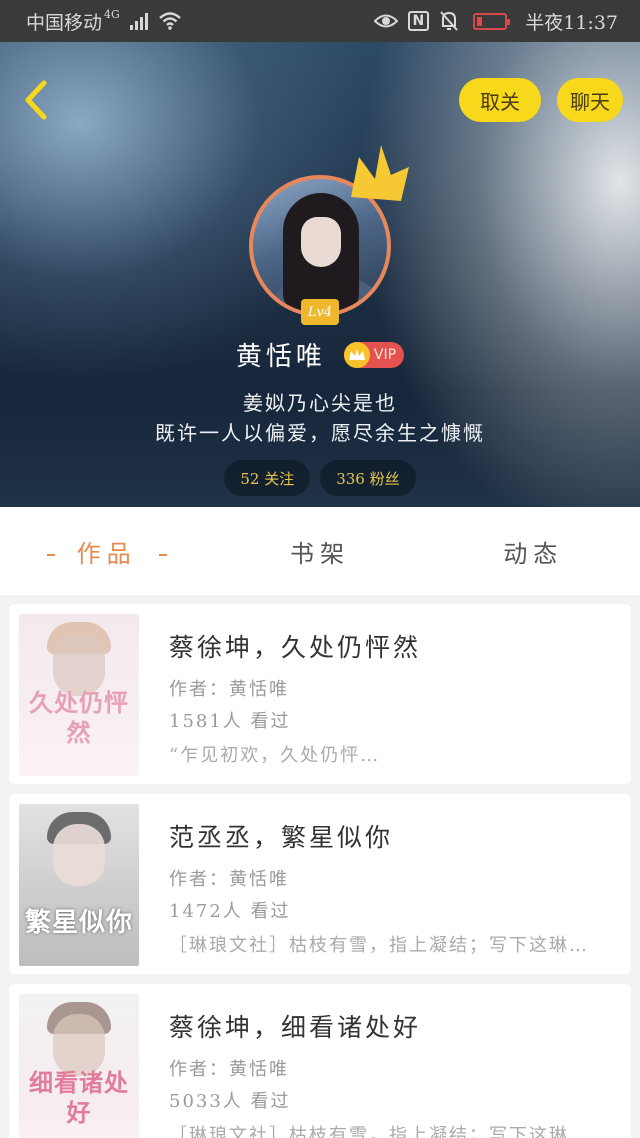  Describe the element at coordinates (368, 478) in the screenshot. I see `fans-count: 336 粉丝` at that location.